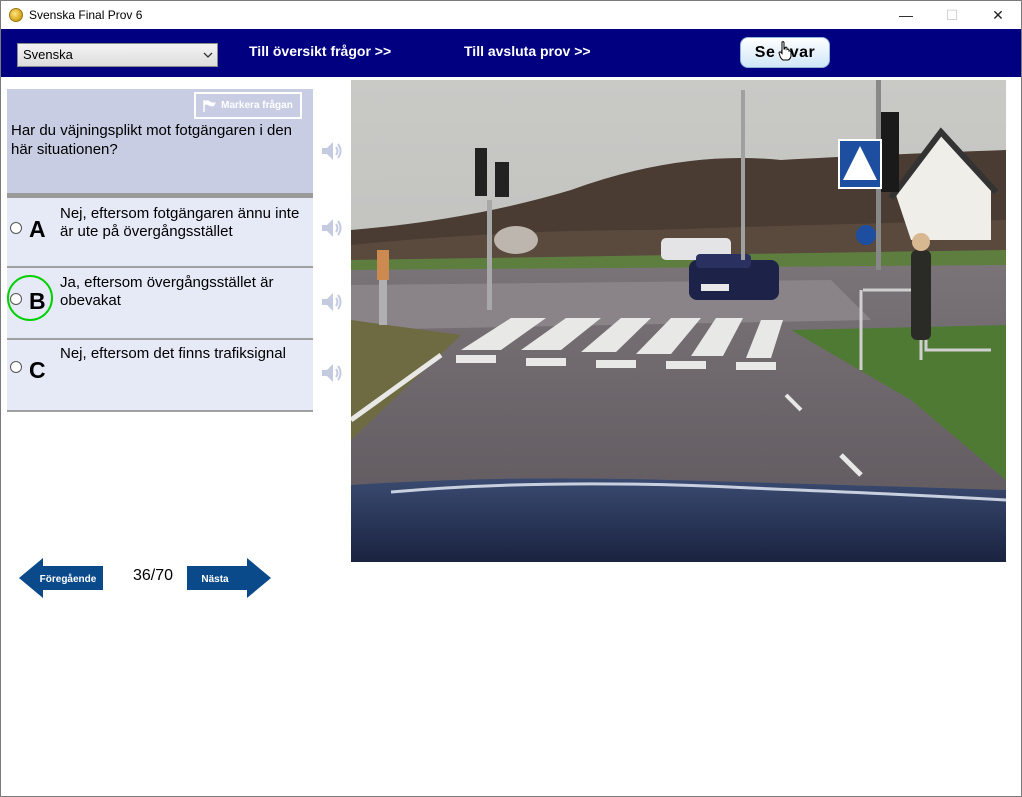 The height and width of the screenshot is (797, 1022). What do you see at coordinates (16, 228) in the screenshot?
I see `radio-button-a` at bounding box center [16, 228].